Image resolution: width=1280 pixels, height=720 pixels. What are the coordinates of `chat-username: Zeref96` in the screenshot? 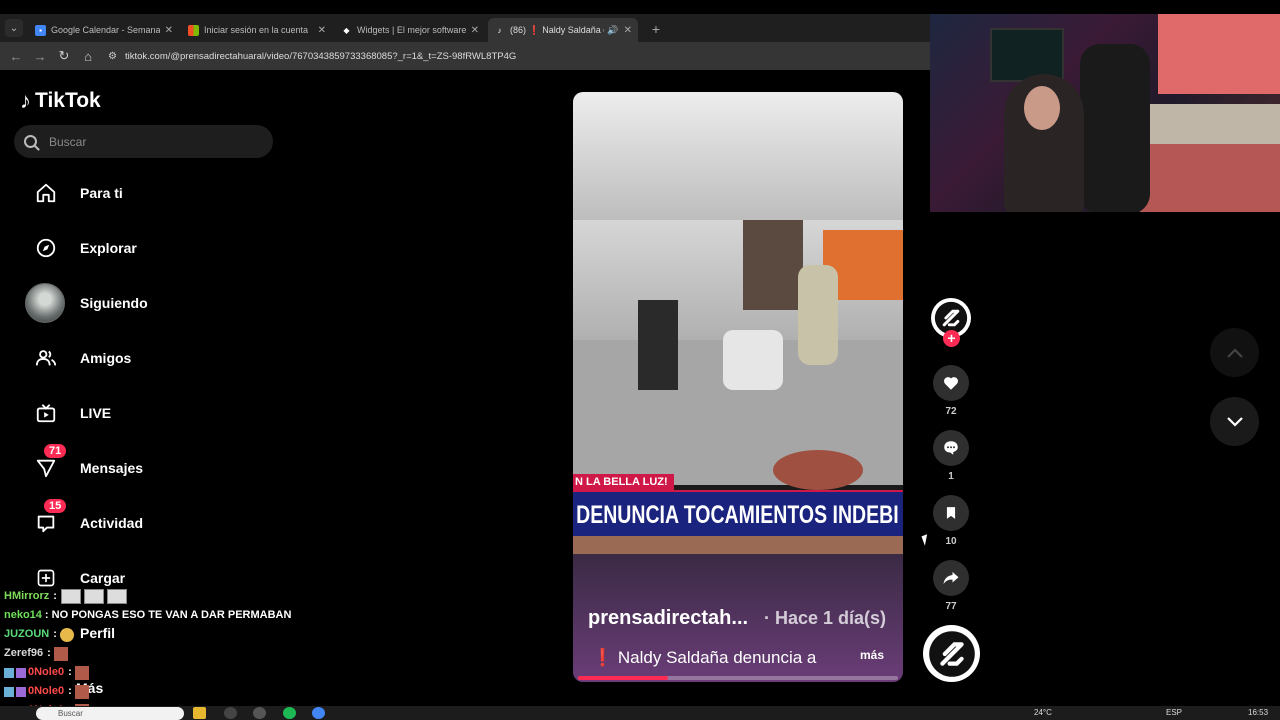 It's located at (24, 653).